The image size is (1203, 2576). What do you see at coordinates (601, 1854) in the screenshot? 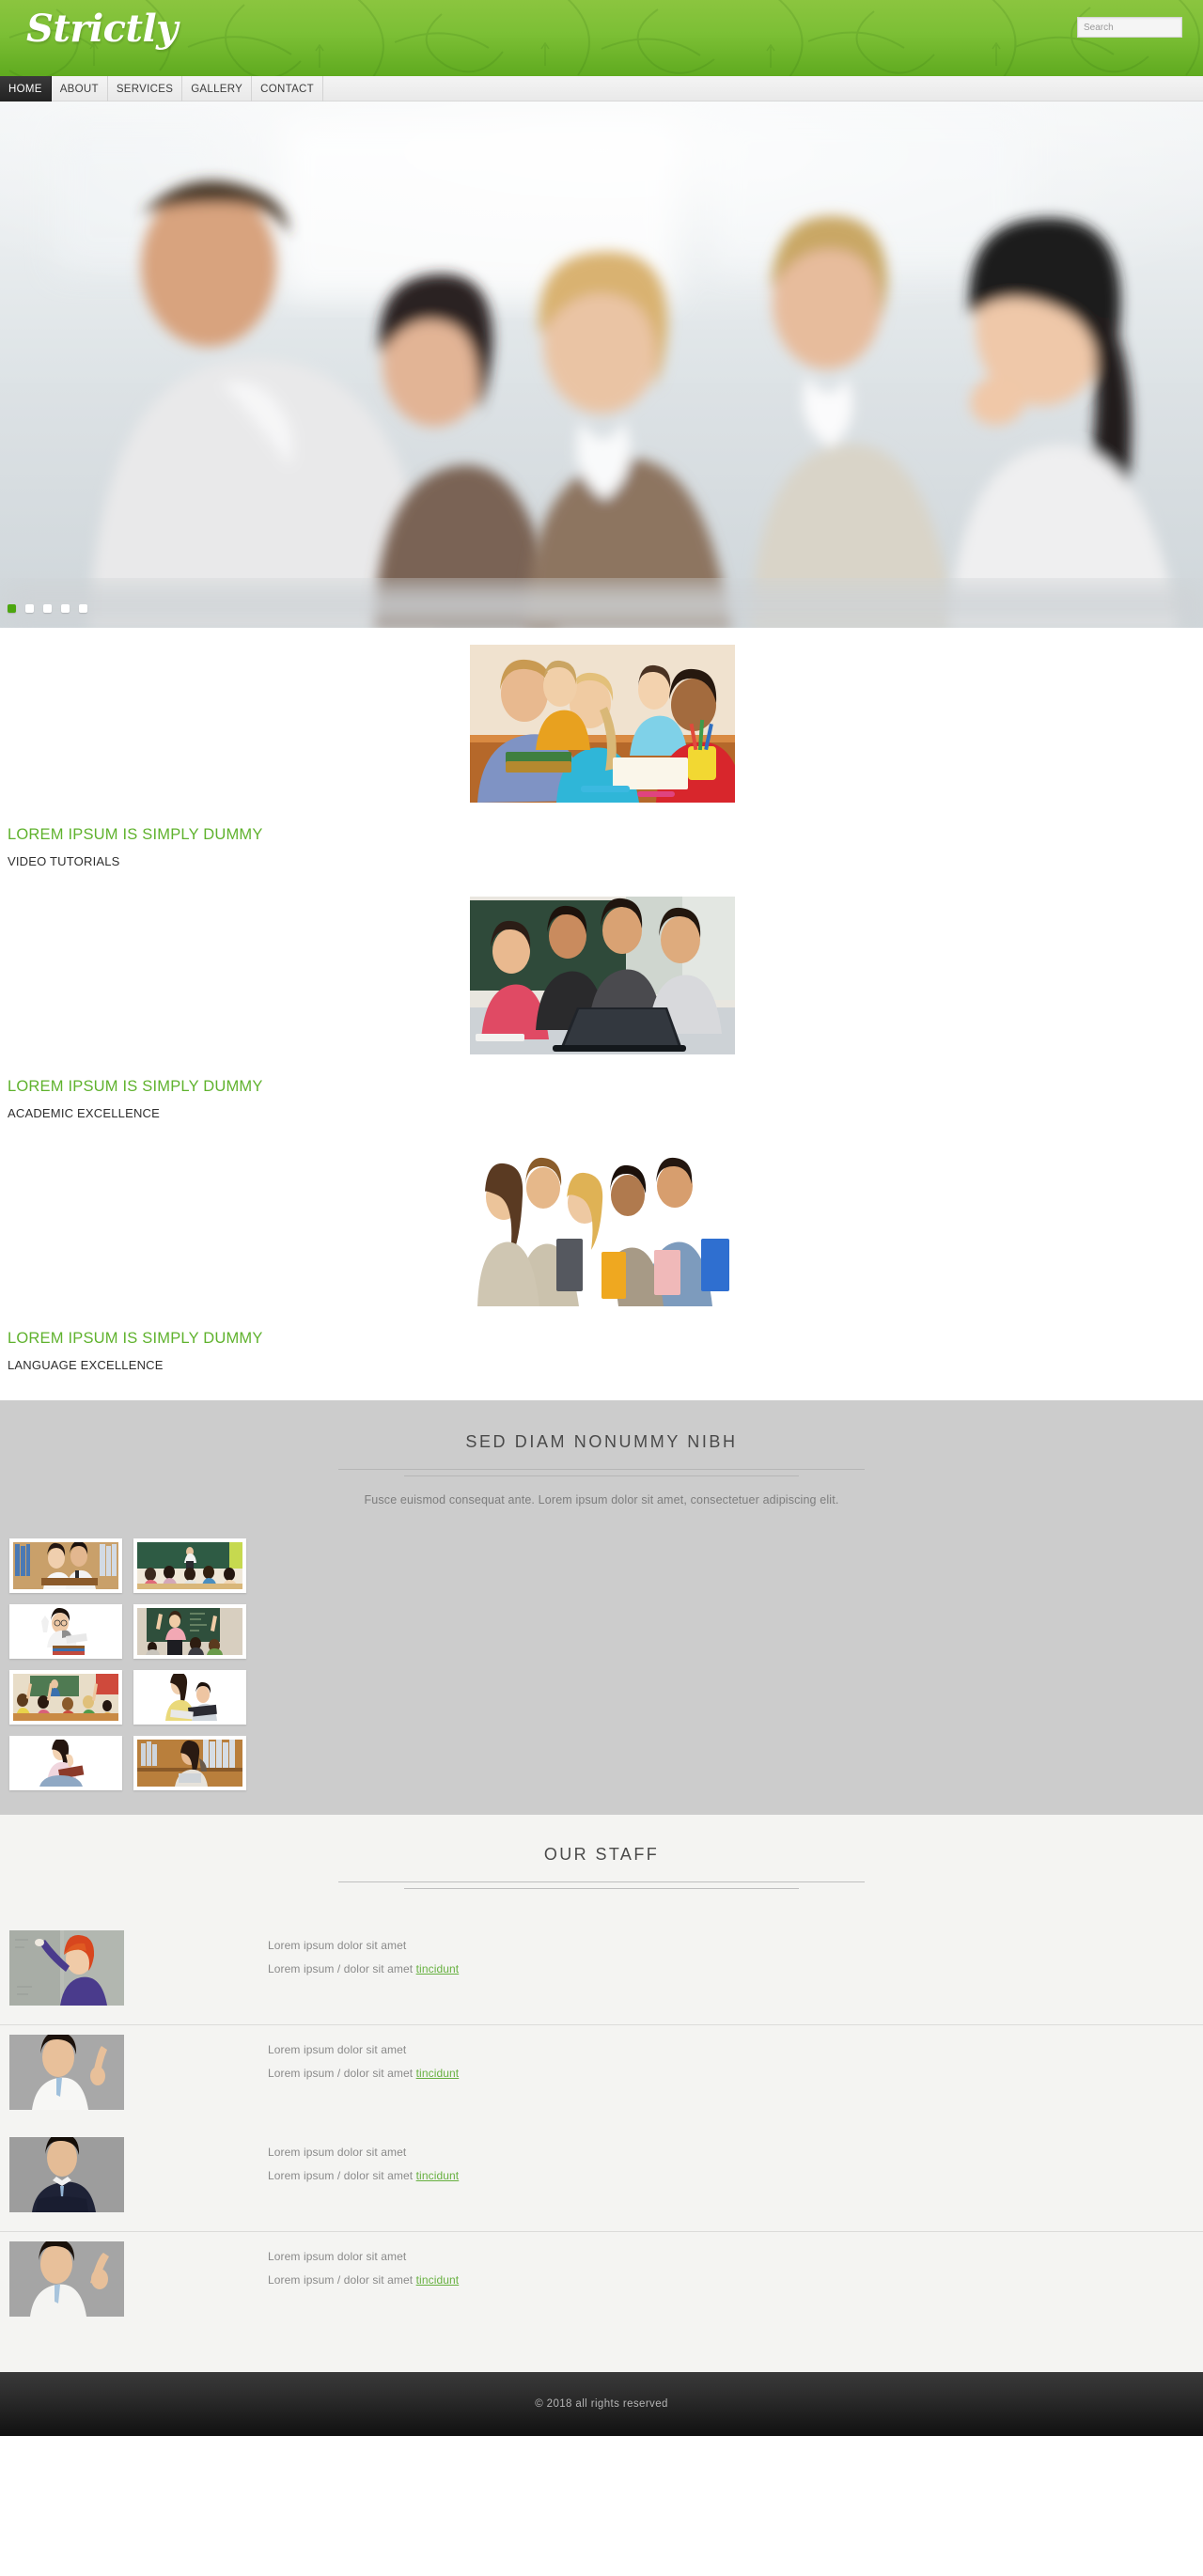
I see `staff-title: OUR STAFF` at bounding box center [601, 1854].